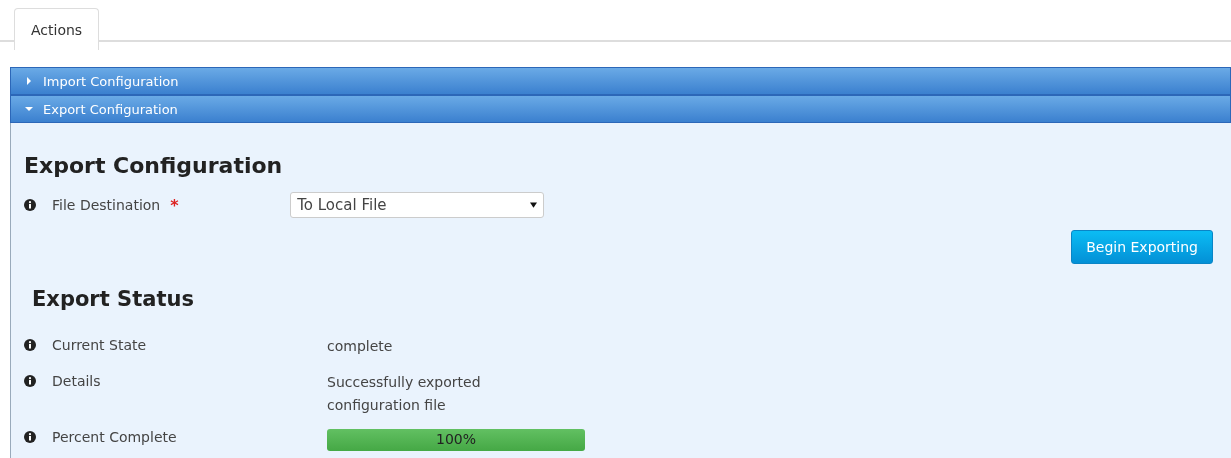 This screenshot has width=1231, height=458. What do you see at coordinates (106, 205) in the screenshot?
I see `field-label: File Destination` at bounding box center [106, 205].